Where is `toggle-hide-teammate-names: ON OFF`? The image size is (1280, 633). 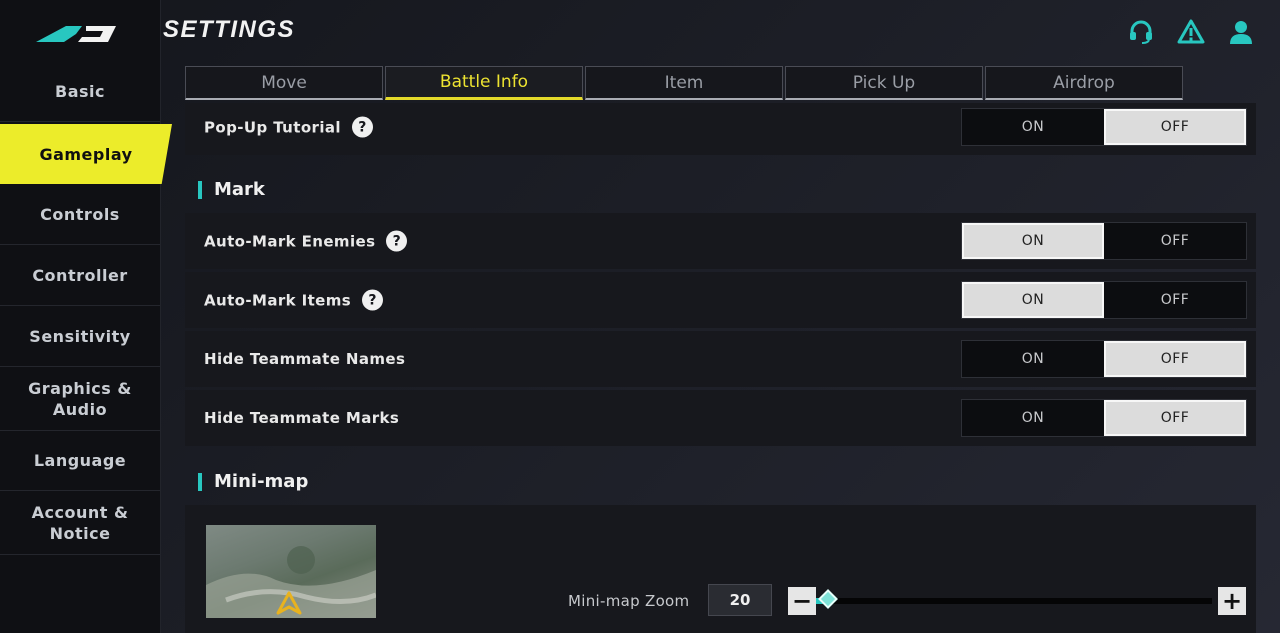 toggle-hide-teammate-names: ON OFF is located at coordinates (1104, 359).